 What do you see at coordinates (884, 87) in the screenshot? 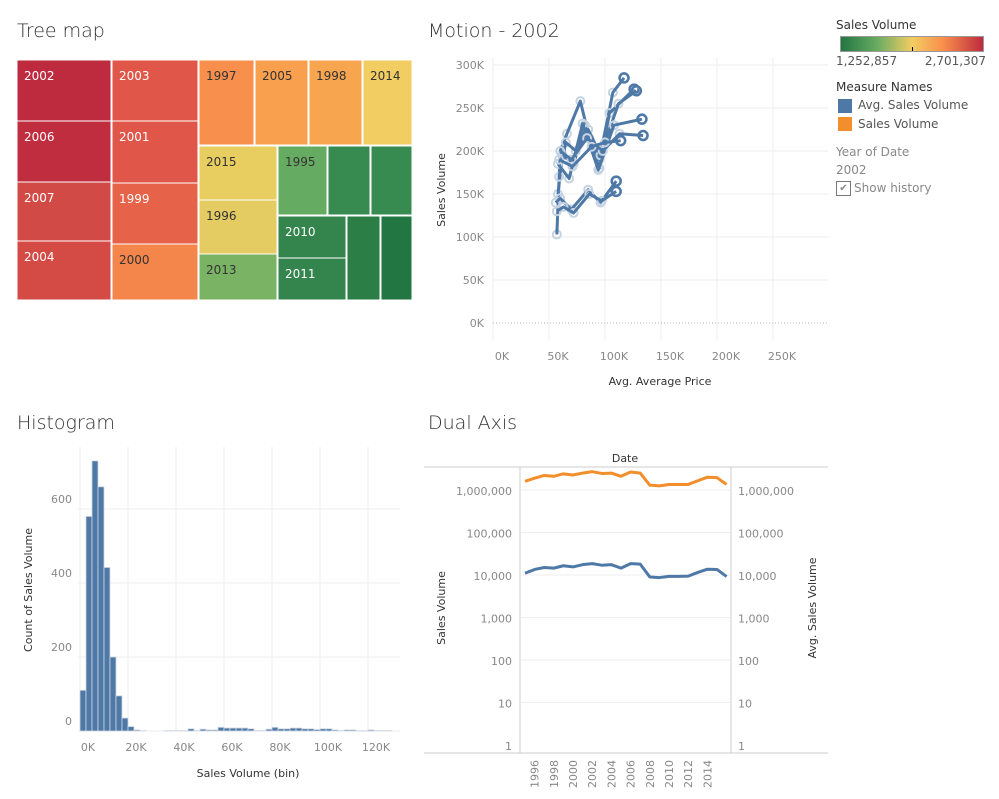
I see `measure-legend-title: Measure Names` at bounding box center [884, 87].